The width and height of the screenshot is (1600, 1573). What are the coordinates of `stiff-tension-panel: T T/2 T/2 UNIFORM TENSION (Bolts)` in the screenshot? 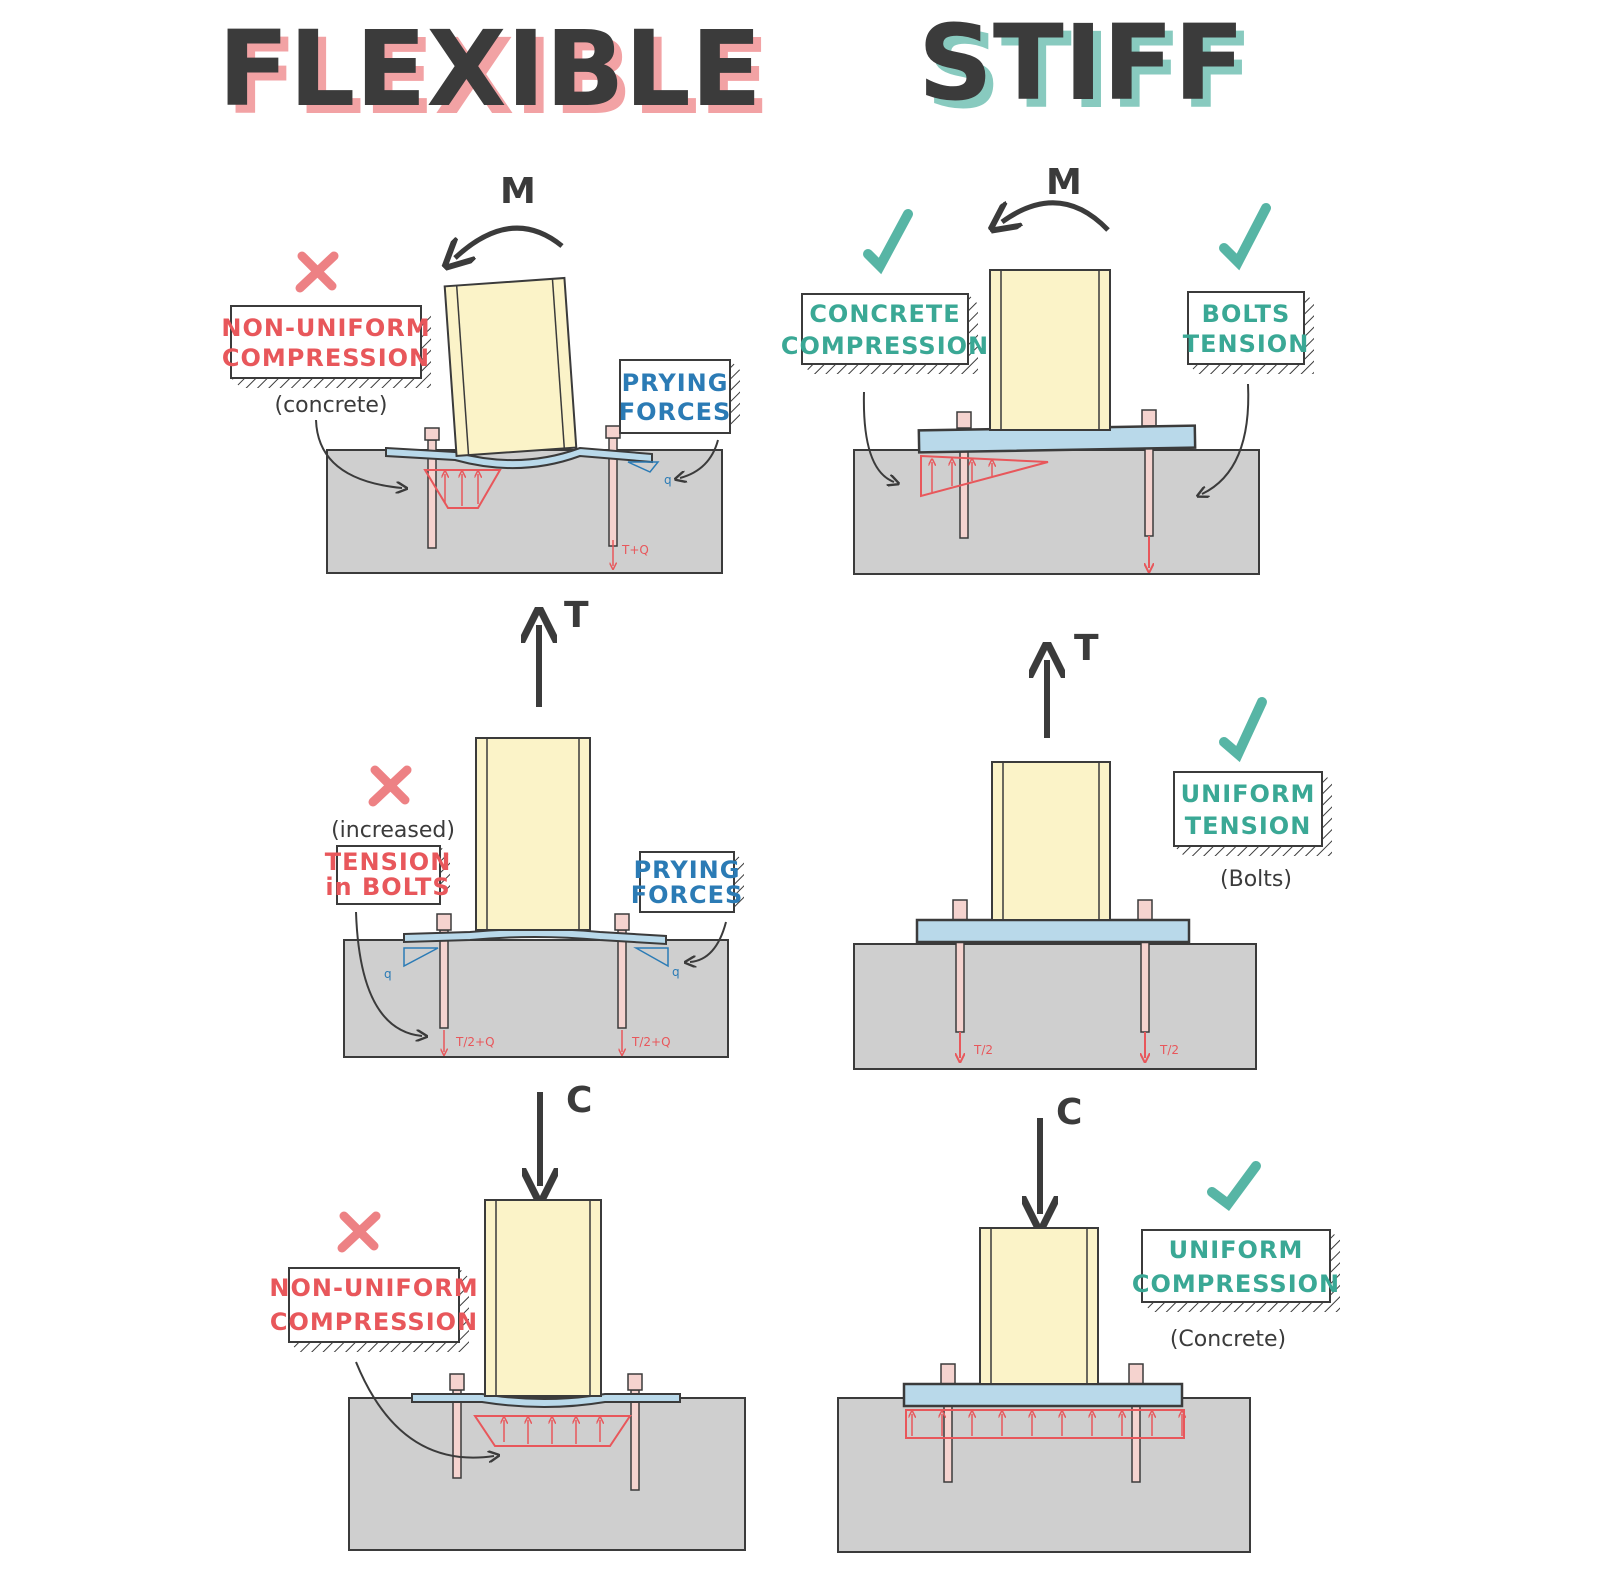 It's located at (1092, 849).